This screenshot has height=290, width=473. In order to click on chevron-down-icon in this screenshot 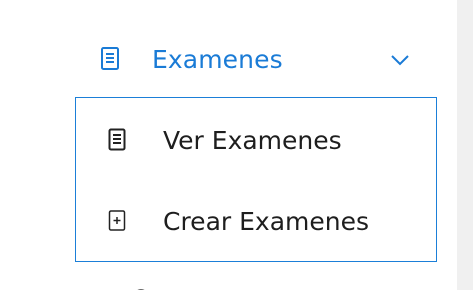, I will do `click(400, 60)`.